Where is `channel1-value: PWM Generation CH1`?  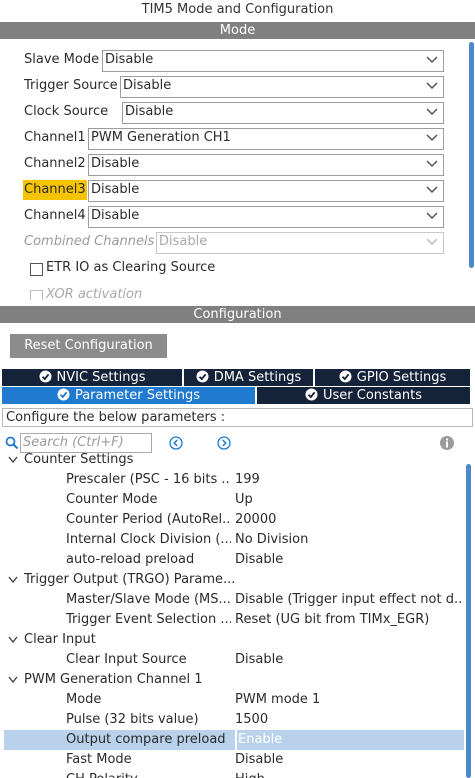
channel1-value: PWM Generation CH1 is located at coordinates (161, 137).